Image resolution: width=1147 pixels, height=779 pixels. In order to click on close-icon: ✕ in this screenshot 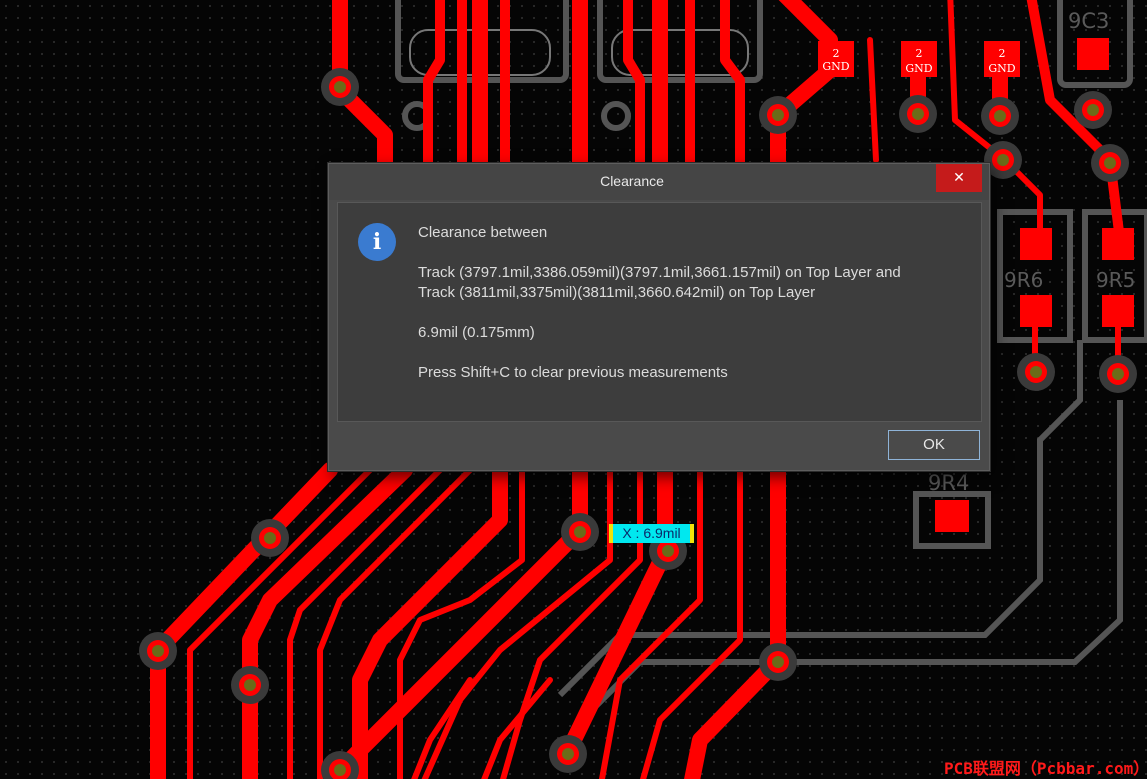, I will do `click(959, 178)`.